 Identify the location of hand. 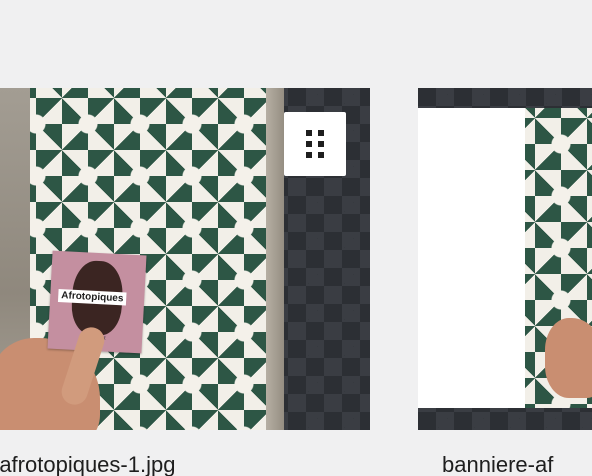
(568, 358).